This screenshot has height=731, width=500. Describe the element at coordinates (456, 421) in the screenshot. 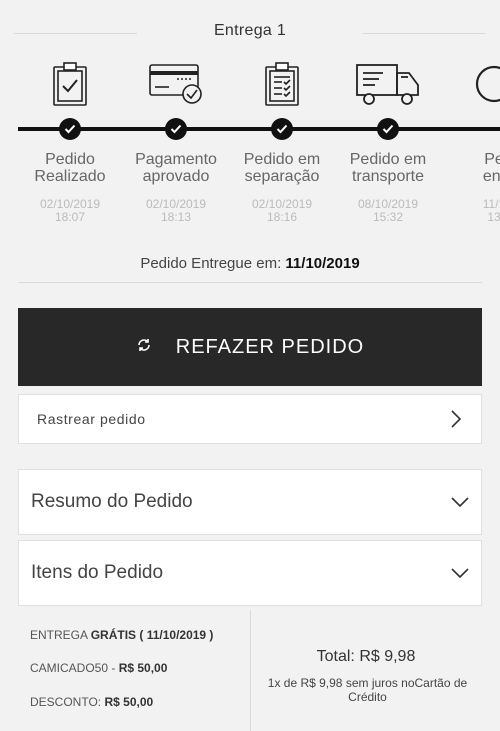

I see `chevron-right-icon` at that location.